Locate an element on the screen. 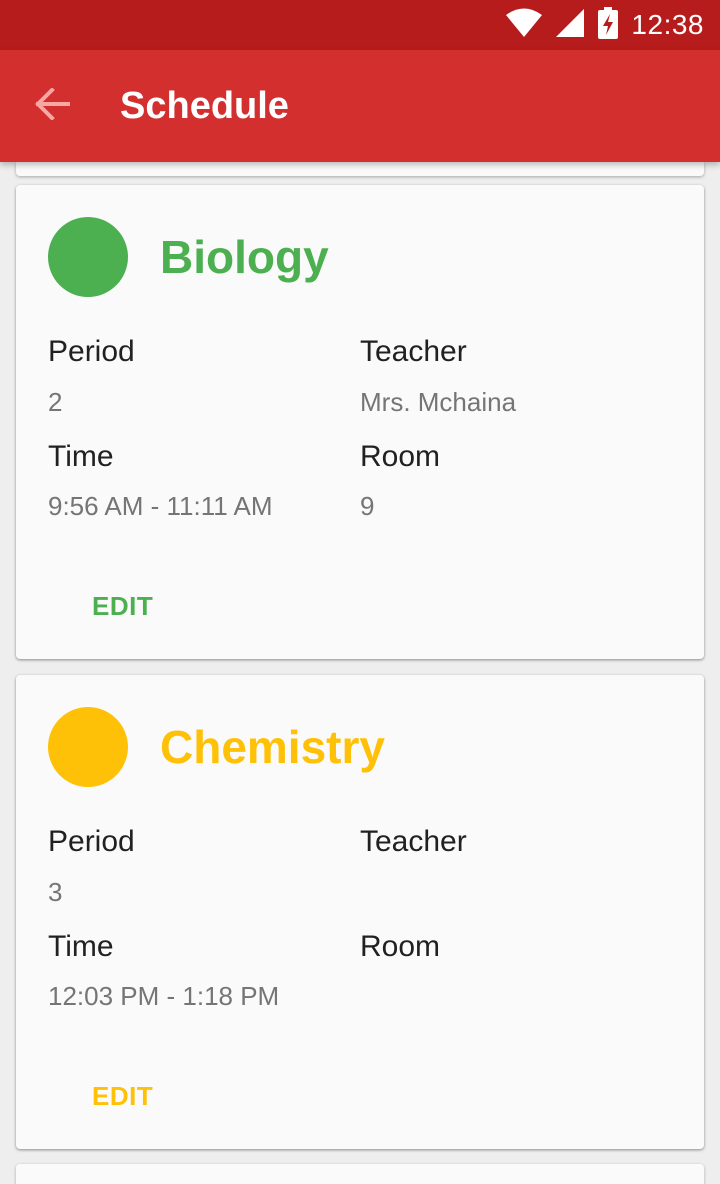 This screenshot has height=1184, width=720. signal-icon is located at coordinates (570, 25).